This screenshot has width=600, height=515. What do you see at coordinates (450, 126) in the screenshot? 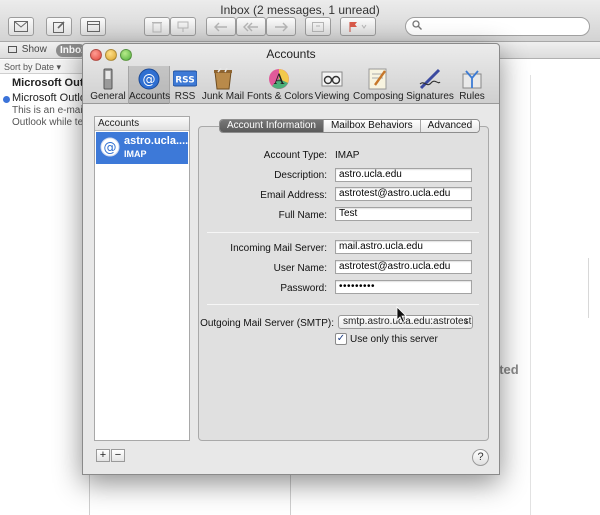
I see `tab-advanced: Advanced` at bounding box center [450, 126].